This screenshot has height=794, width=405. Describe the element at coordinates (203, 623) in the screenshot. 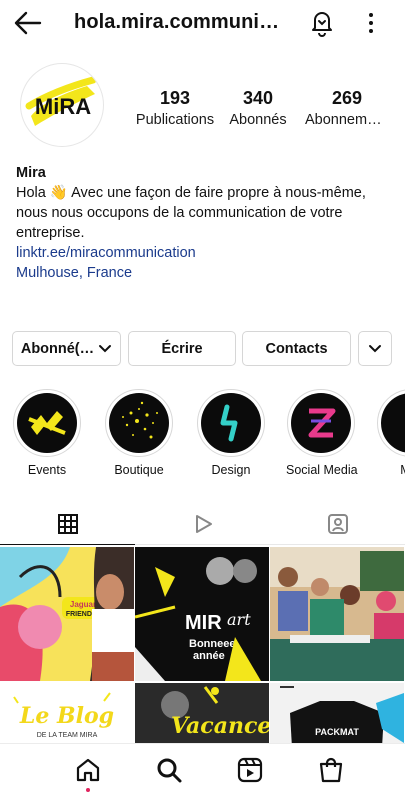

I see `svg-text: MIR` at that location.